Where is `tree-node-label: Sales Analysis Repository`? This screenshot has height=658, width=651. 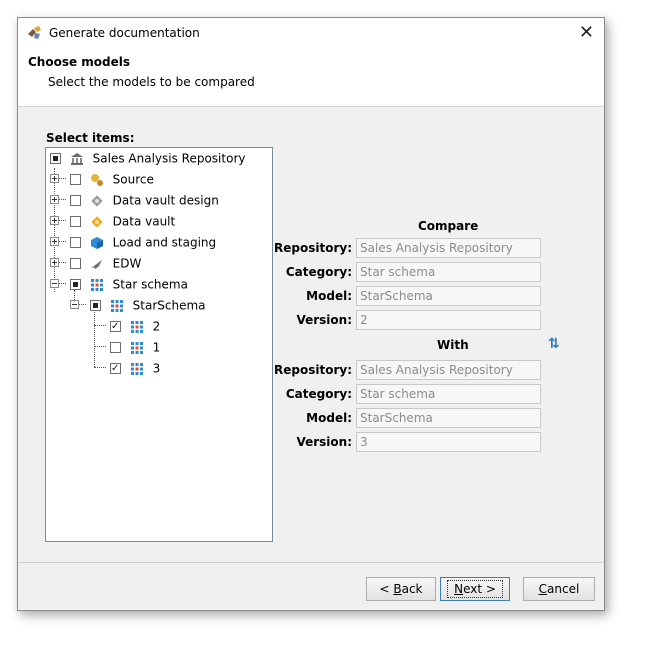
tree-node-label: Sales Analysis Repository is located at coordinates (169, 158).